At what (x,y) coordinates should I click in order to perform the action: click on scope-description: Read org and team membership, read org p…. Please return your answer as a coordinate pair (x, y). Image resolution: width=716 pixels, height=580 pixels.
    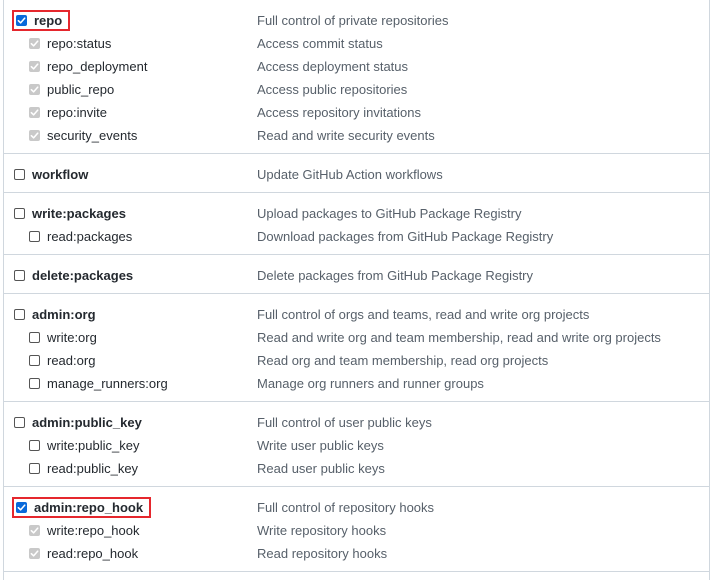
    Looking at the image, I should click on (403, 360).